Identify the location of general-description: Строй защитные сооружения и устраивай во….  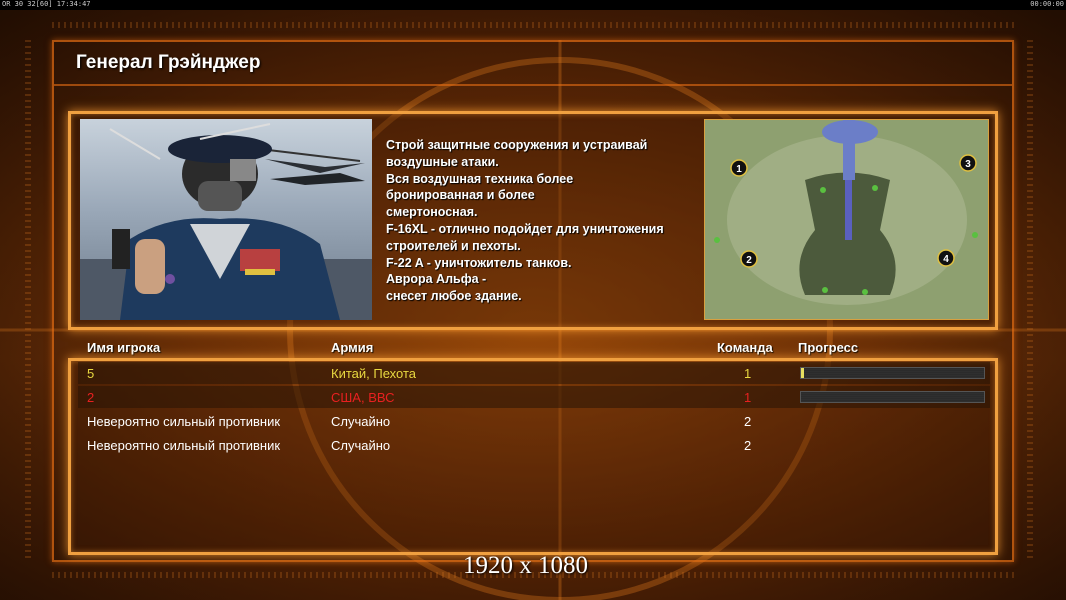
(525, 221).